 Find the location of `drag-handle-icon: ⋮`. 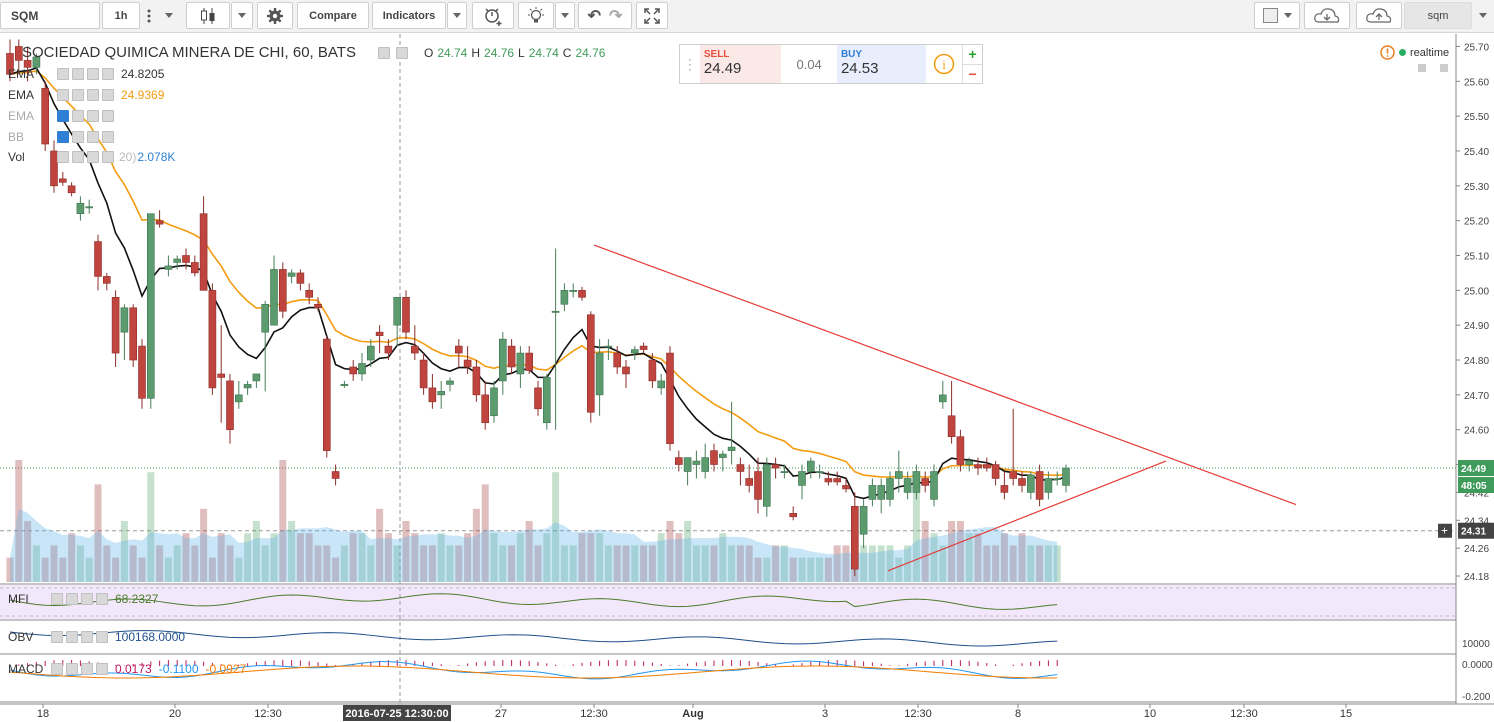

drag-handle-icon: ⋮ is located at coordinates (690, 64).